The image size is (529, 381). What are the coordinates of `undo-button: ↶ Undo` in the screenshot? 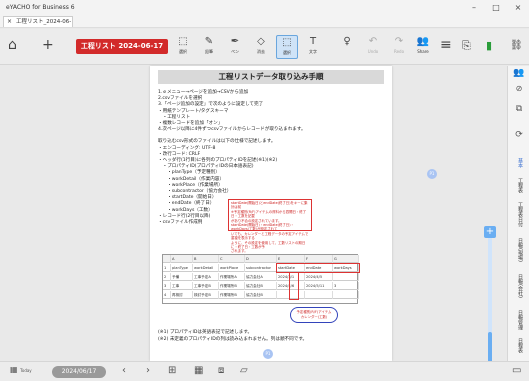 It's located at (373, 47).